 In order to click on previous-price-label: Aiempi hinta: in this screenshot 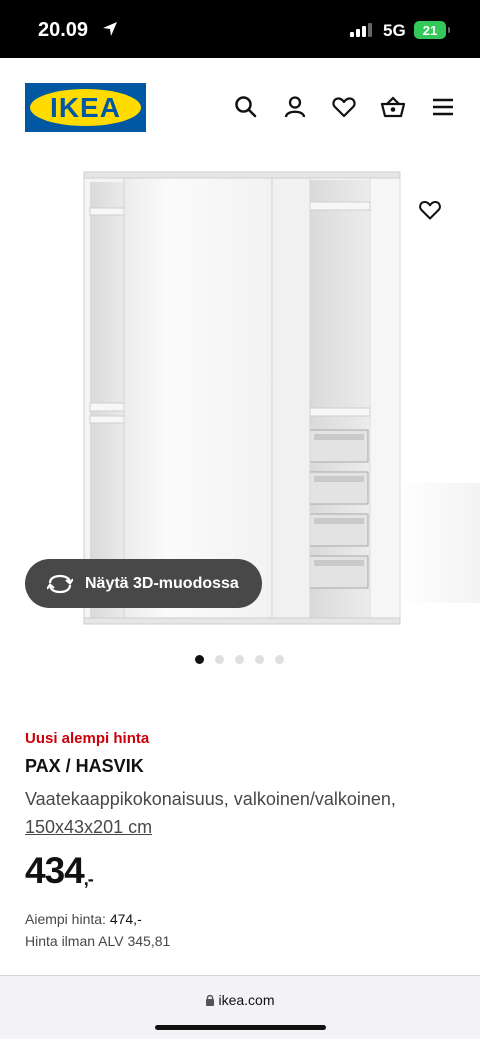, I will do `click(65, 919)`.